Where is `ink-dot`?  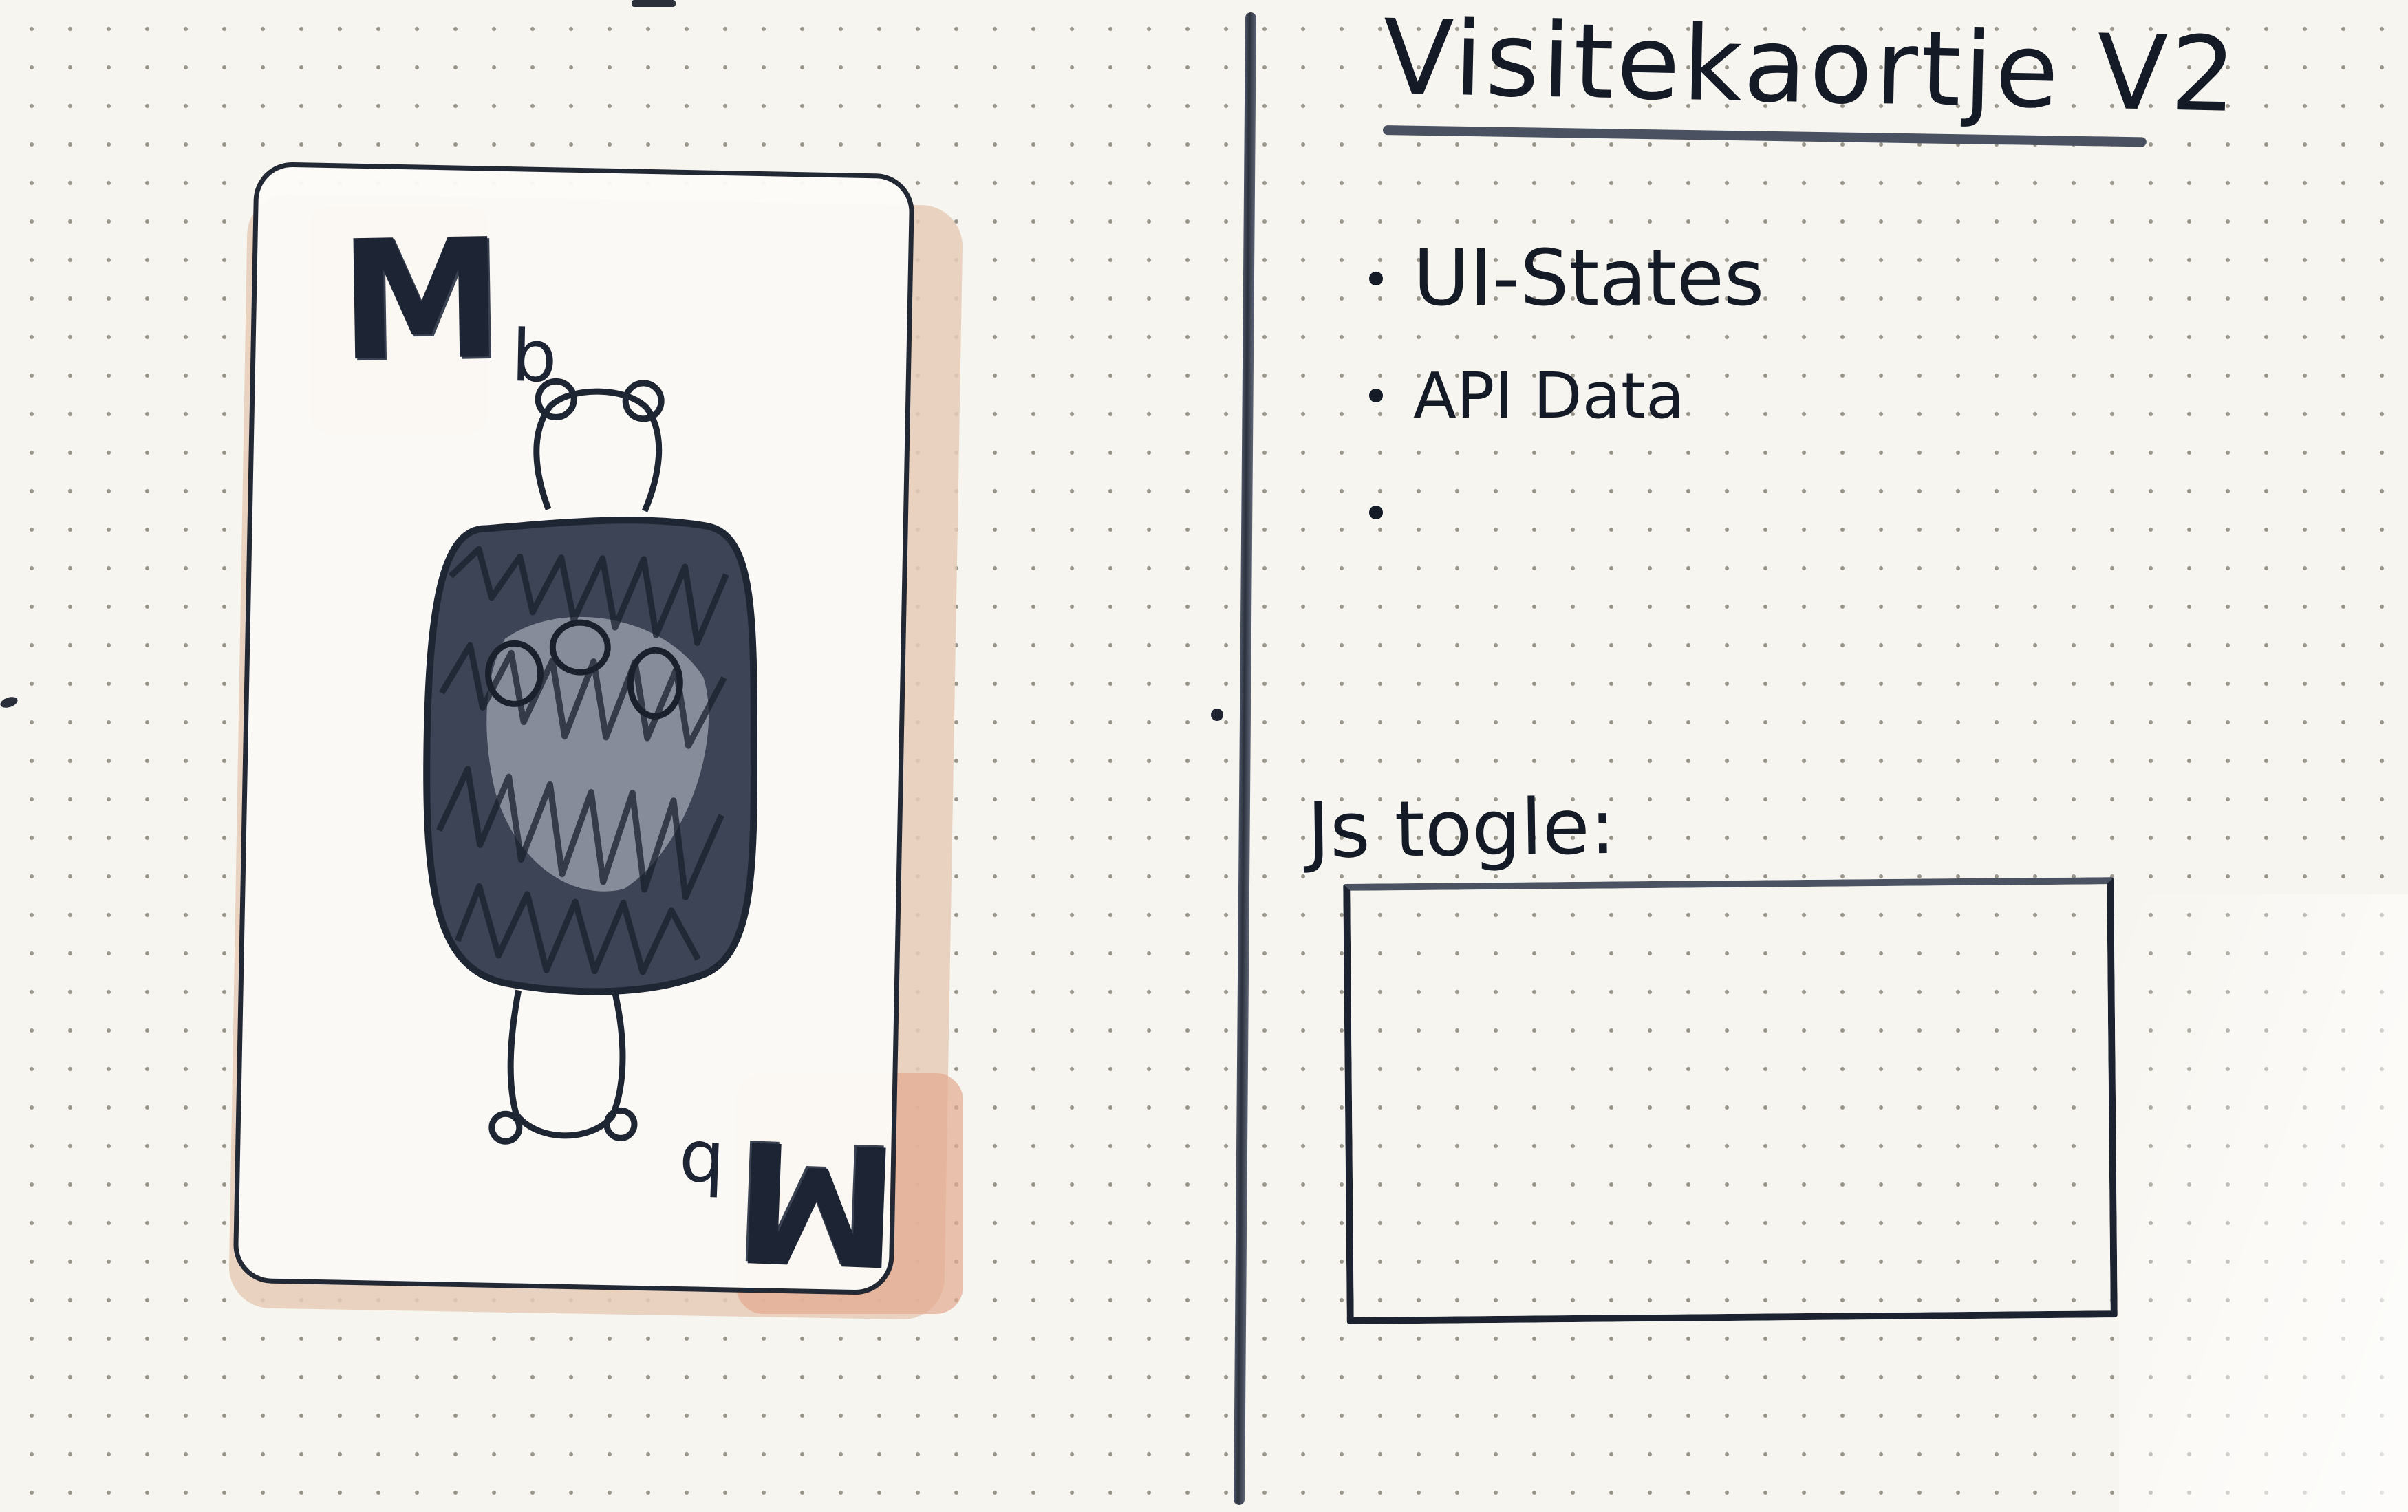
ink-dot is located at coordinates (1217, 715).